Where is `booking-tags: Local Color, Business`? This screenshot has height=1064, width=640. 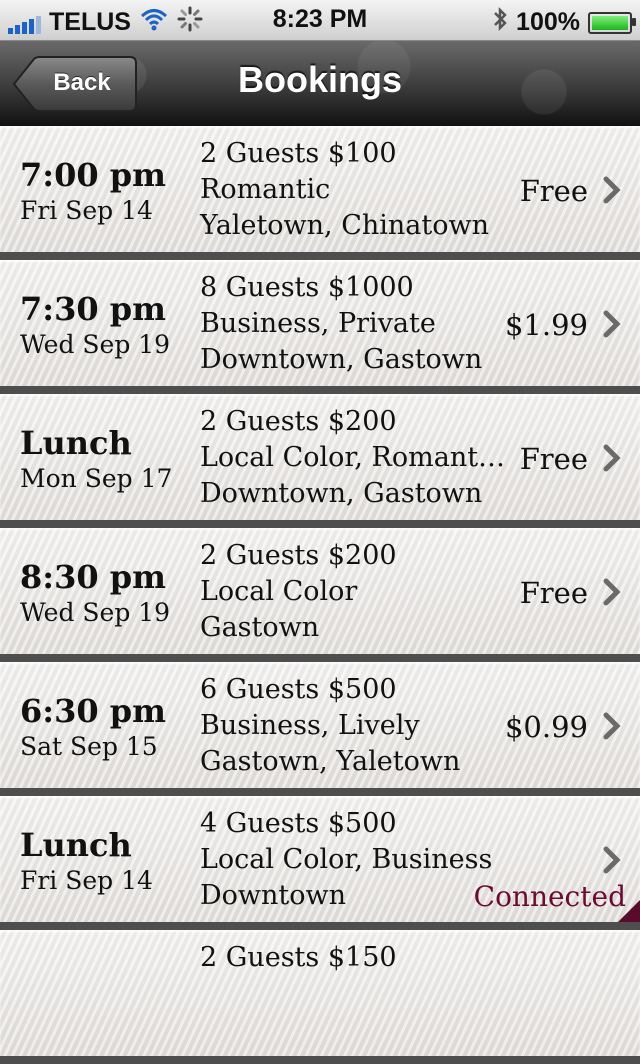
booking-tags: Local Color, Business is located at coordinates (346, 859).